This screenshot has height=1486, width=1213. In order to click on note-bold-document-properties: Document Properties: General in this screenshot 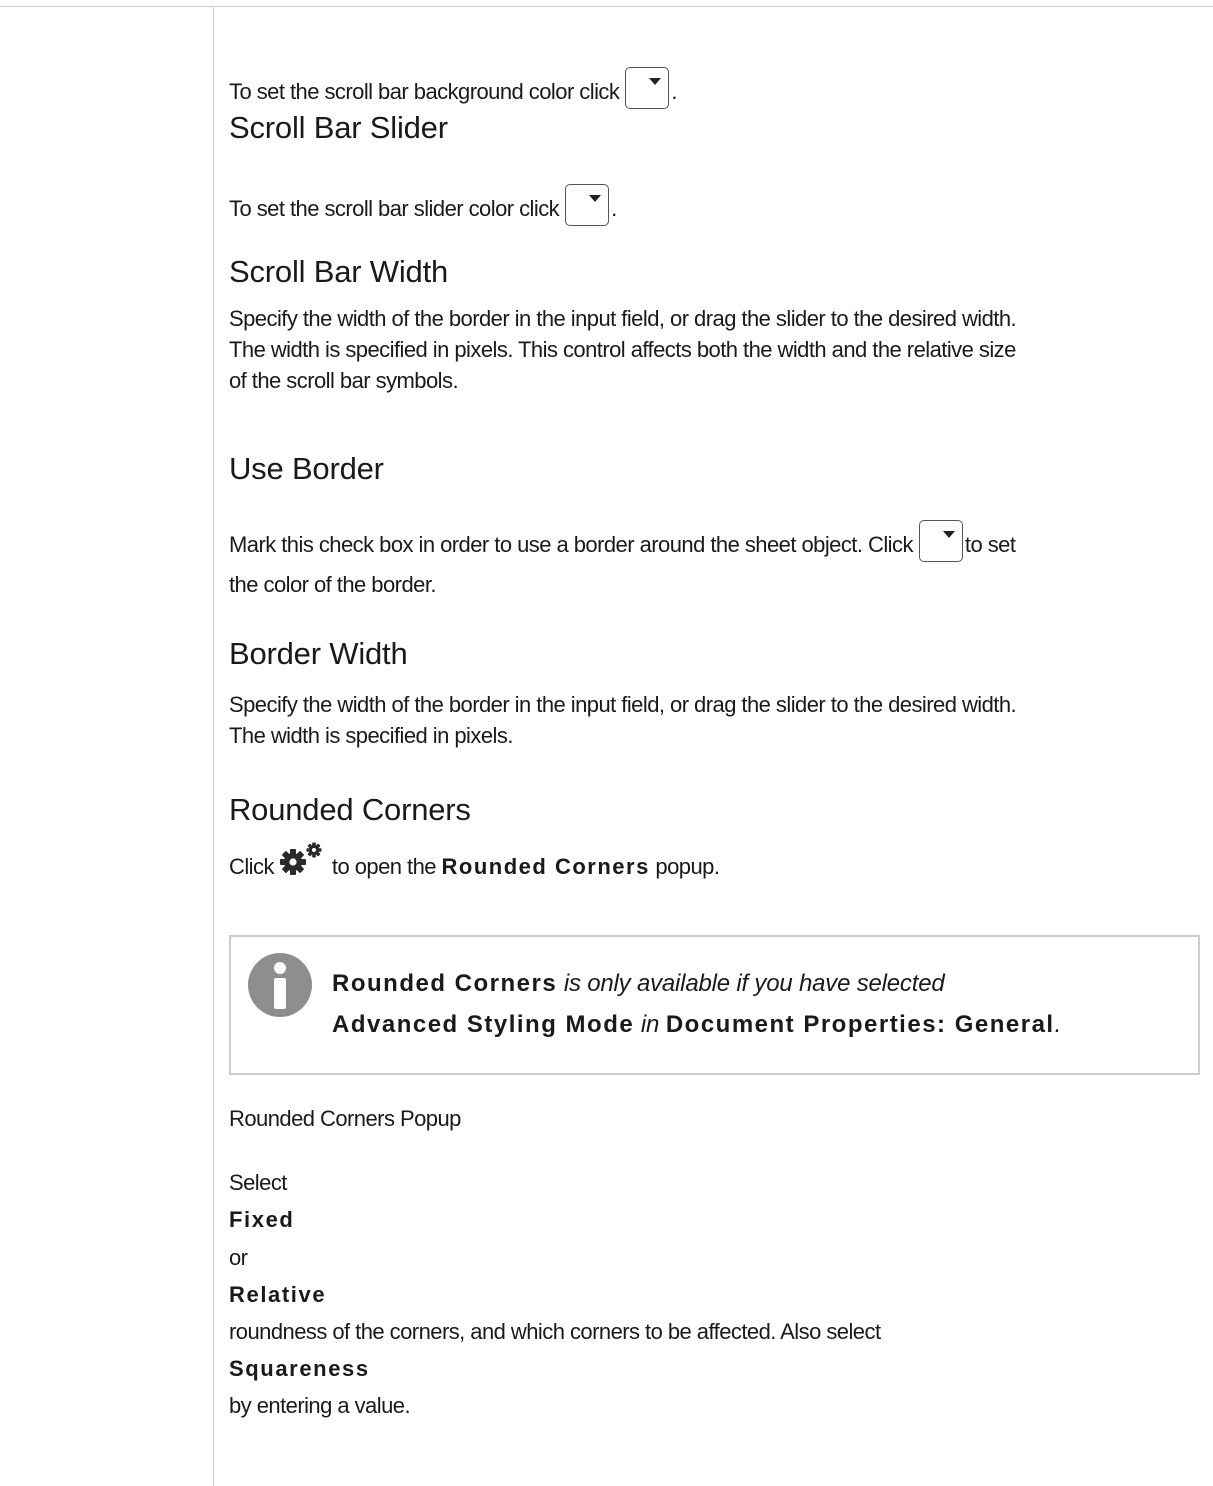, I will do `click(860, 1024)`.